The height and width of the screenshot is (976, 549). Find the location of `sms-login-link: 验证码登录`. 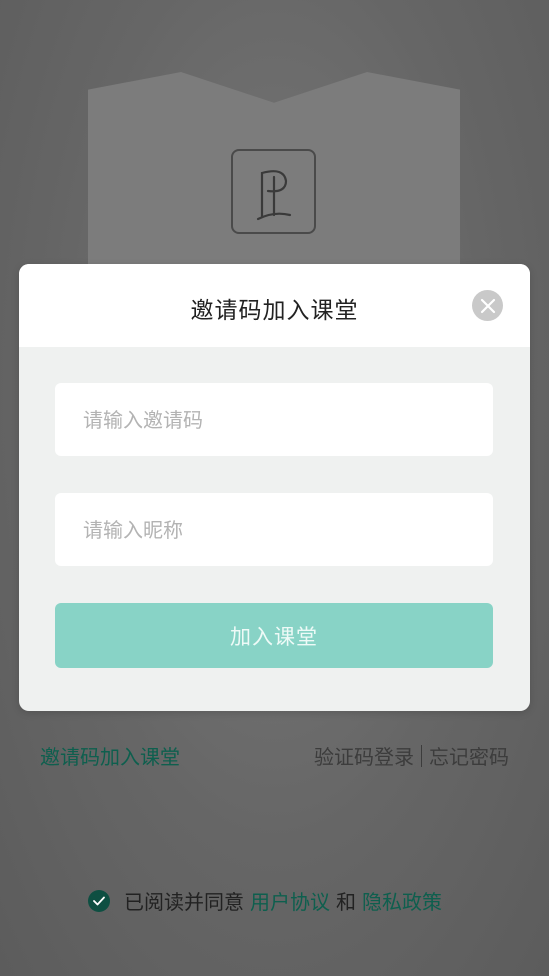

sms-login-link: 验证码登录 is located at coordinates (364, 755).